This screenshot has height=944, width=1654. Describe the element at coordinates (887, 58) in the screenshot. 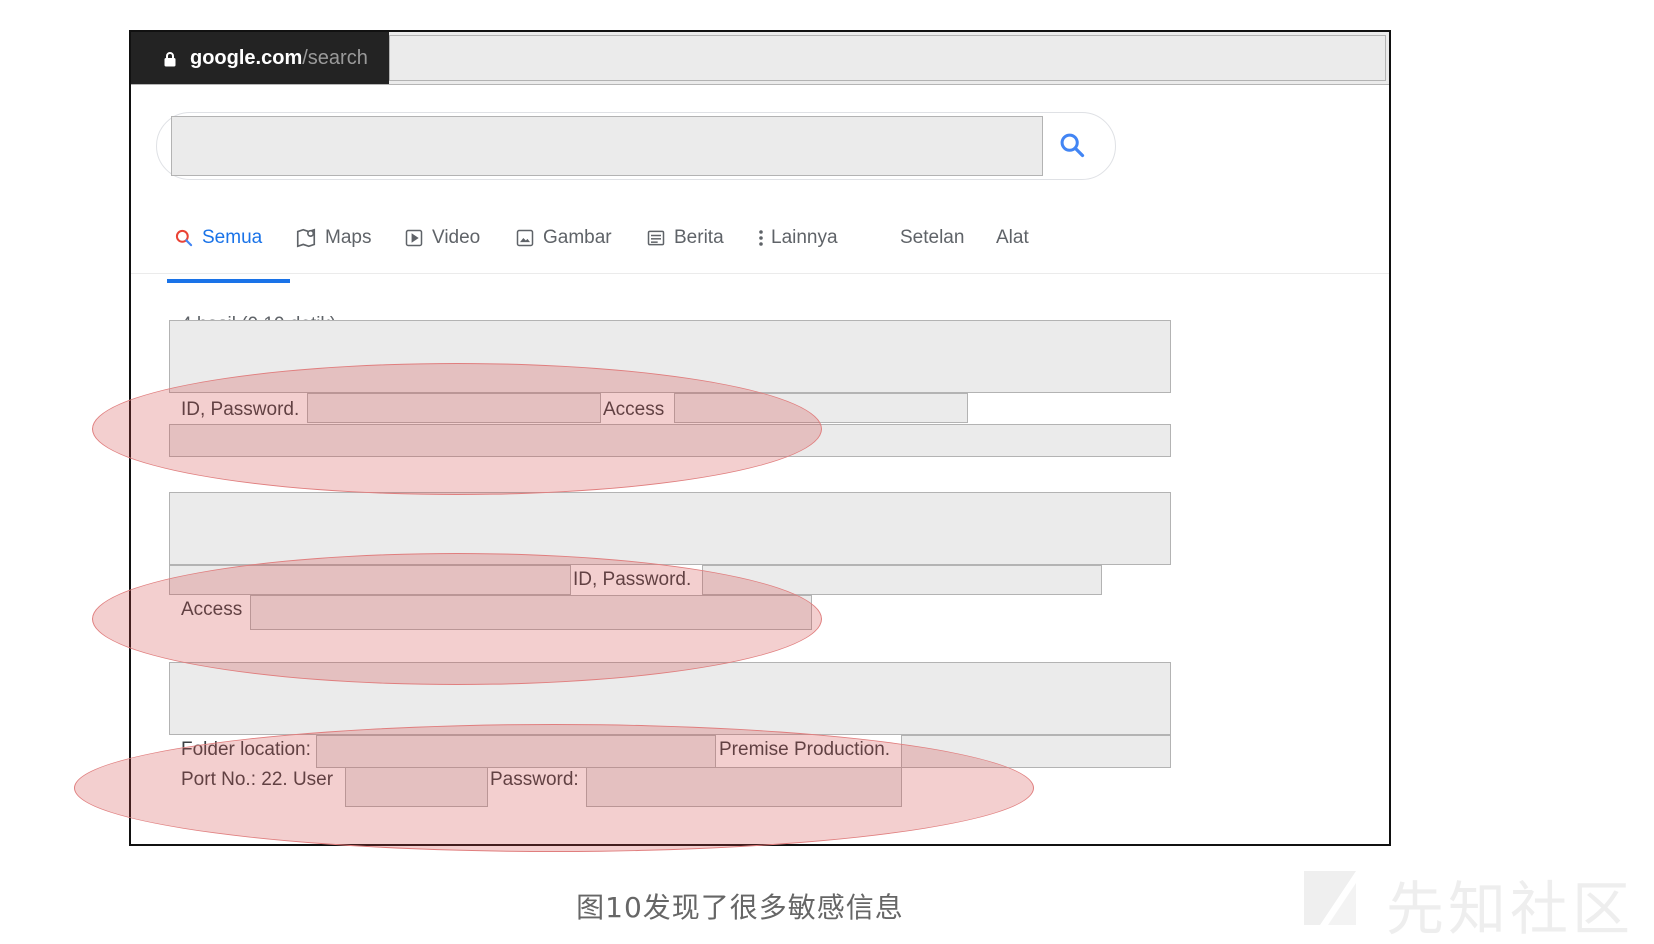

I see `redacted-url` at that location.